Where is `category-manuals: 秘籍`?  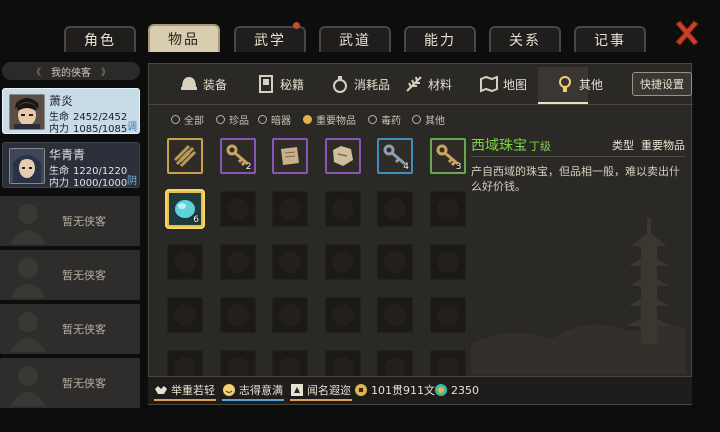
category-manuals: 秘籍 is located at coordinates (280, 84).